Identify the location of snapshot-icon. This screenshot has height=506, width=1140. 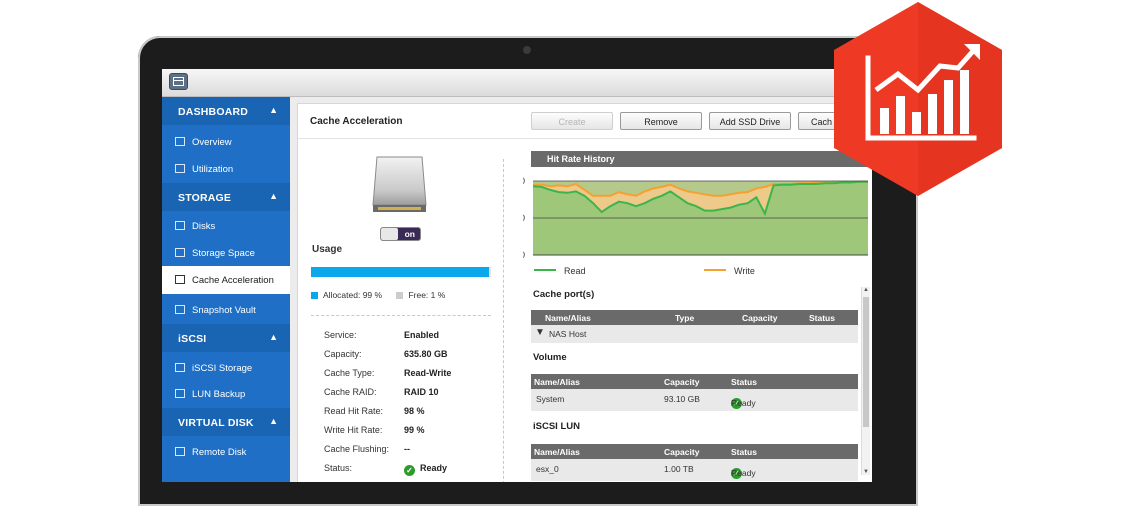
(180, 309).